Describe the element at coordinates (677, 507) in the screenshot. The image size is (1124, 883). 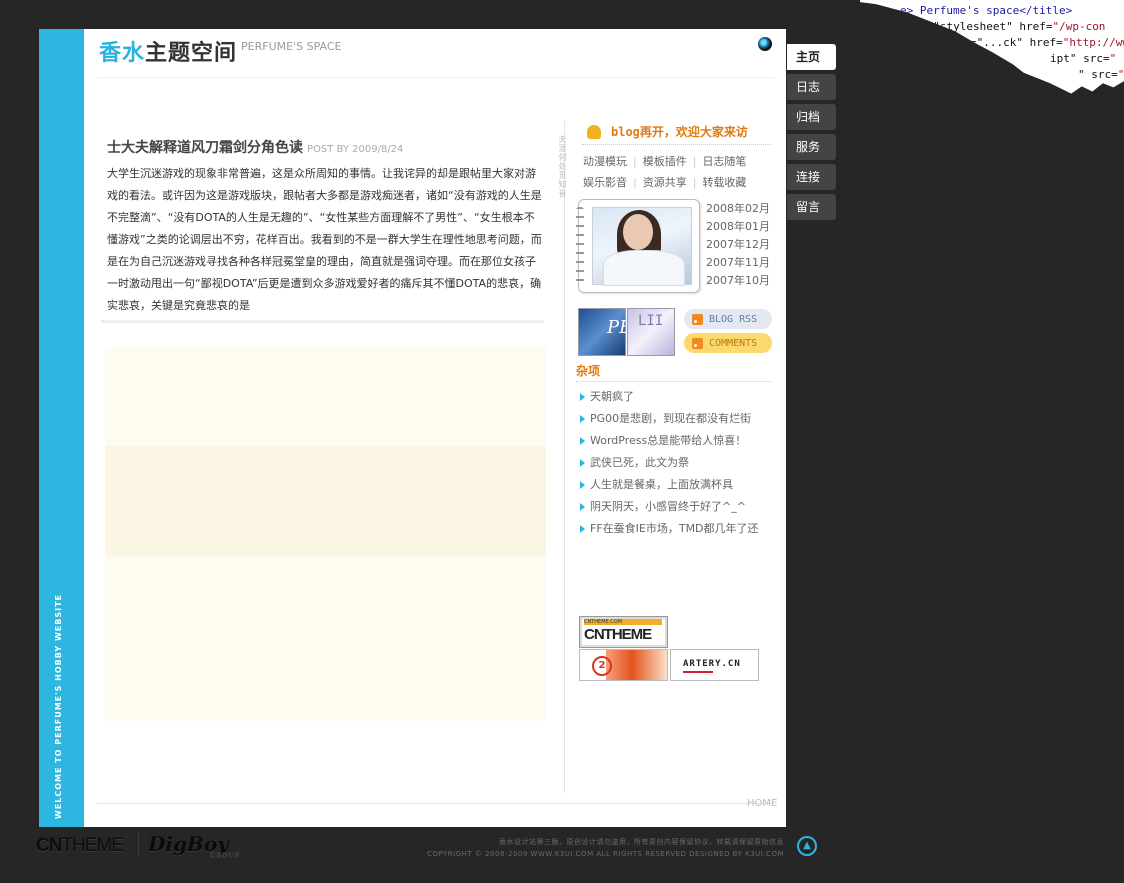
I see `list-item: 阴天阴天，小感冒终于好了^_^` at that location.